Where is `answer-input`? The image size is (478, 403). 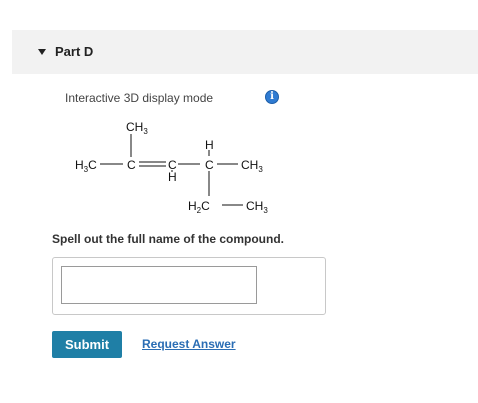 answer-input is located at coordinates (159, 285).